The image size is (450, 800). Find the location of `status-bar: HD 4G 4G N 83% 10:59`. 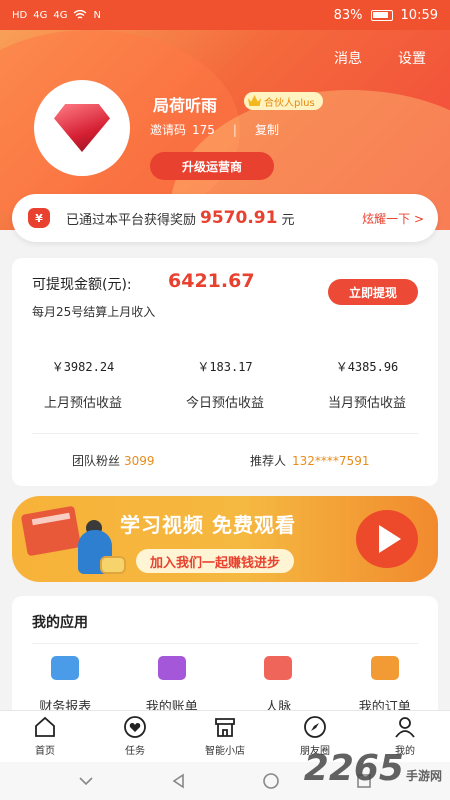

status-bar: HD 4G 4G N 83% 10:59 is located at coordinates (225, 15).